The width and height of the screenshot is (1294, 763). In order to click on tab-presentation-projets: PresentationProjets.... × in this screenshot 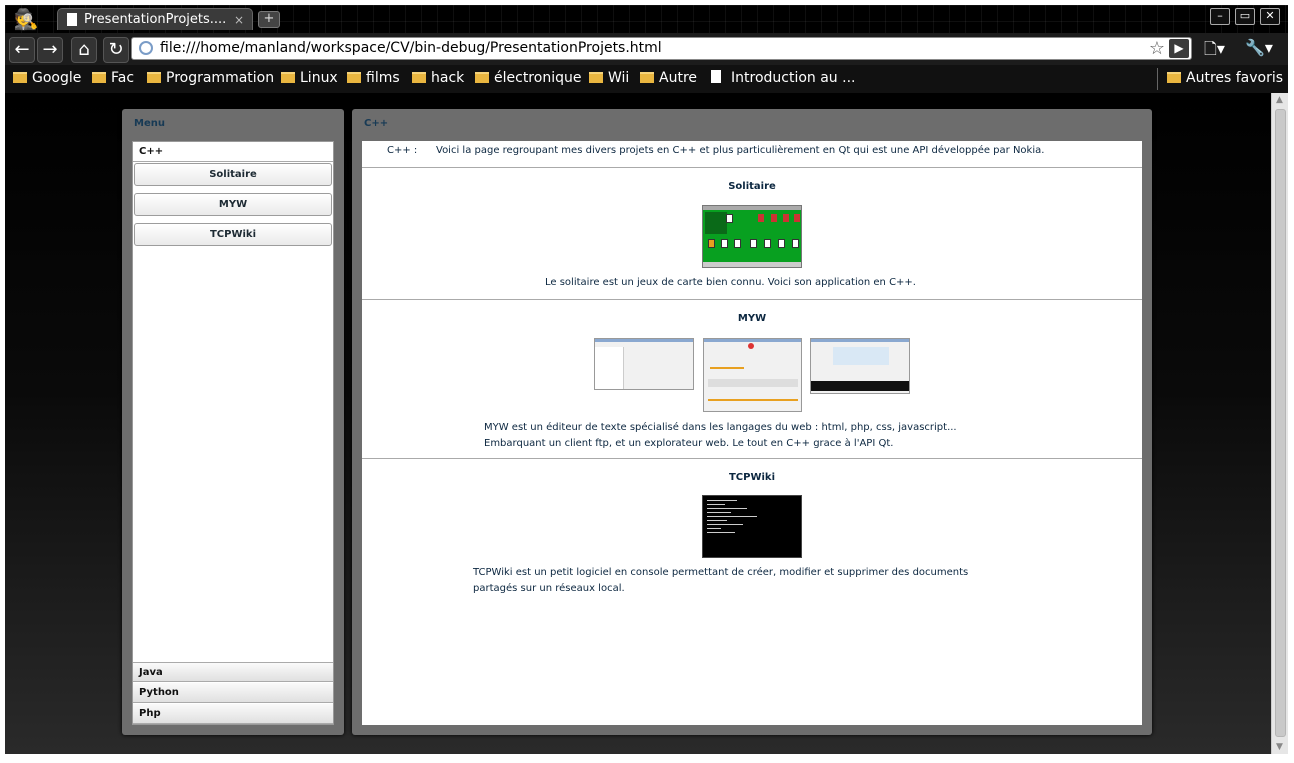, I will do `click(155, 19)`.